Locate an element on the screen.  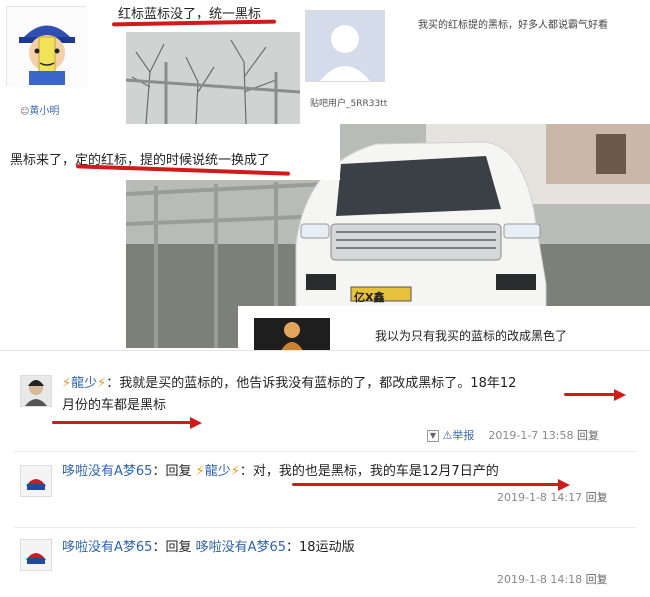
cartoon-avatar-icon is located at coordinates (47, 47).